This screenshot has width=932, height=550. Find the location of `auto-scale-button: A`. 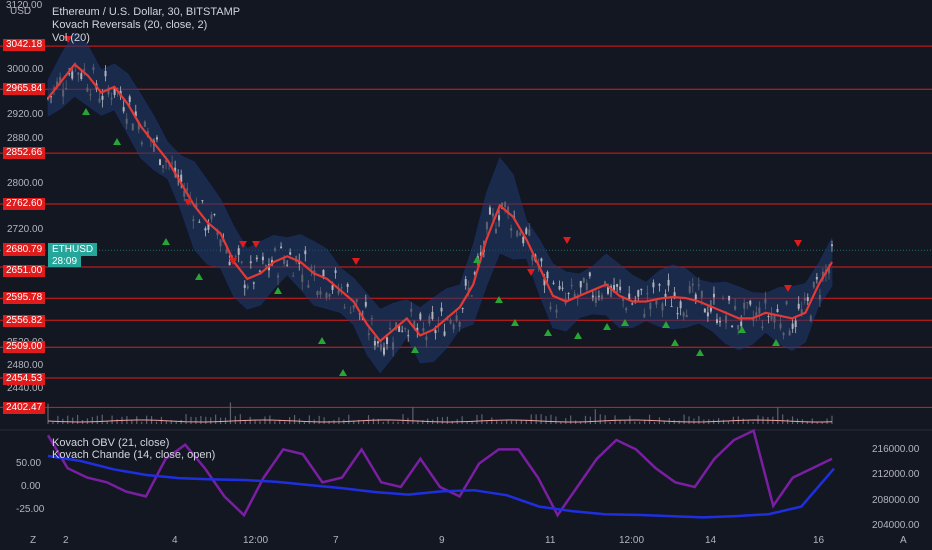

auto-scale-button: A is located at coordinates (903, 540).